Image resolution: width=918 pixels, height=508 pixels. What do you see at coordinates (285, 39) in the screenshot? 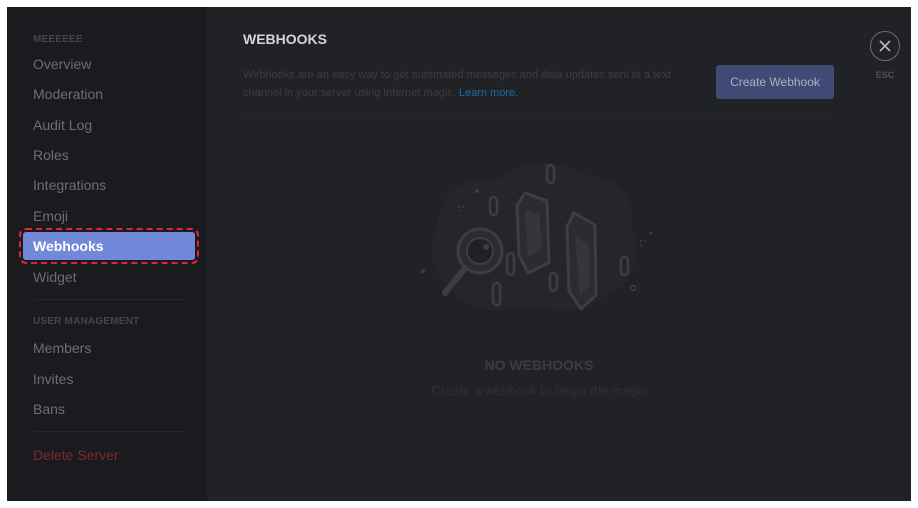
I see `page-title: WEBHOOKS` at bounding box center [285, 39].